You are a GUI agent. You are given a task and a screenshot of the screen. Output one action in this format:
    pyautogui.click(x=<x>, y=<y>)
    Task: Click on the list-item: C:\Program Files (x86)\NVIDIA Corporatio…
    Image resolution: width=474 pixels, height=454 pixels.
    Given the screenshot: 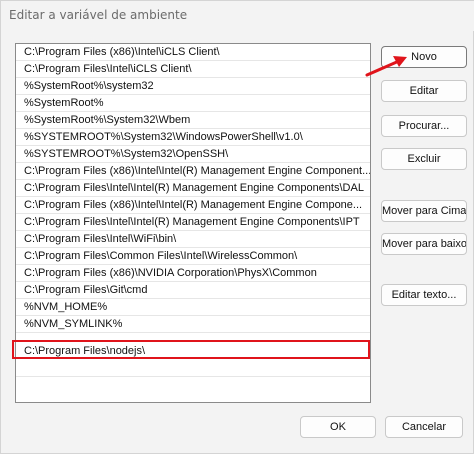 What is the action you would take?
    pyautogui.click(x=193, y=273)
    